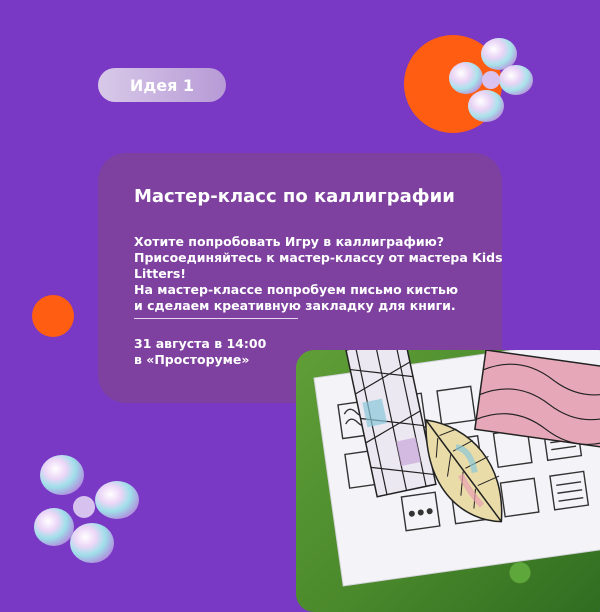 The image size is (600, 612). Describe the element at coordinates (192, 359) in the screenshot. I see `event-location: в «Простоpуме»` at that location.